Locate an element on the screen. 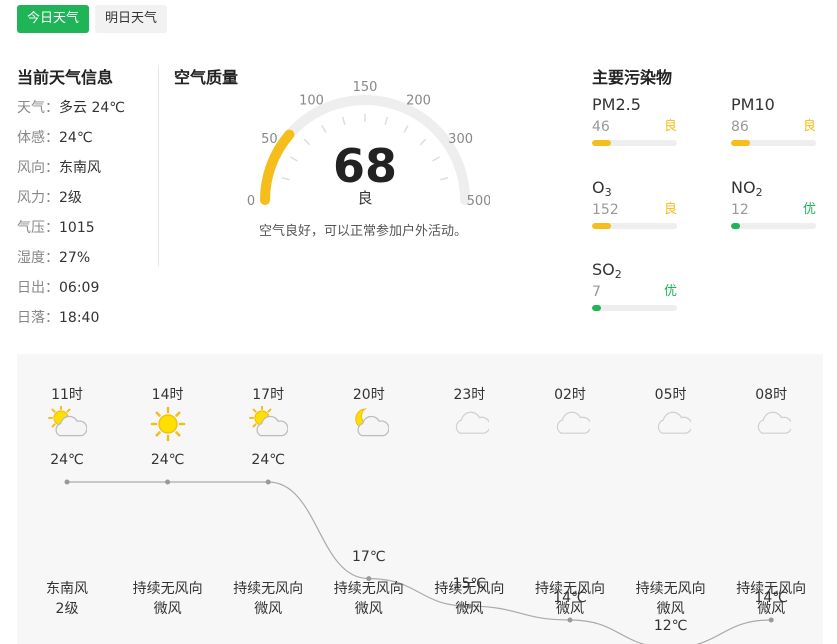 The image size is (837, 644). aqi-value: 68 is located at coordinates (365, 166).